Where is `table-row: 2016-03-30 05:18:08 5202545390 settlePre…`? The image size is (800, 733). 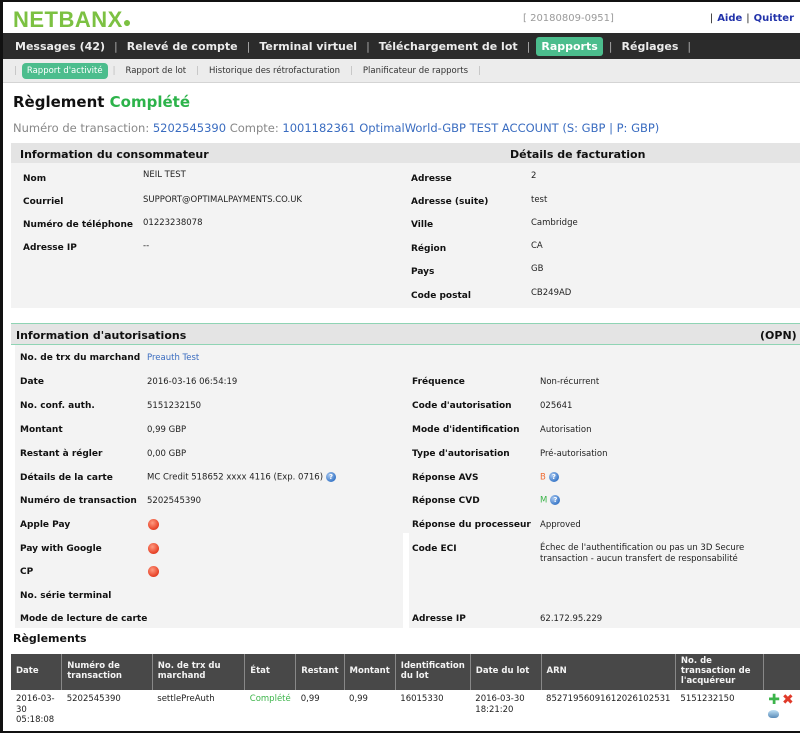
table-row: 2016-03-30 05:18:08 5202545390 settlePre… is located at coordinates (405, 710).